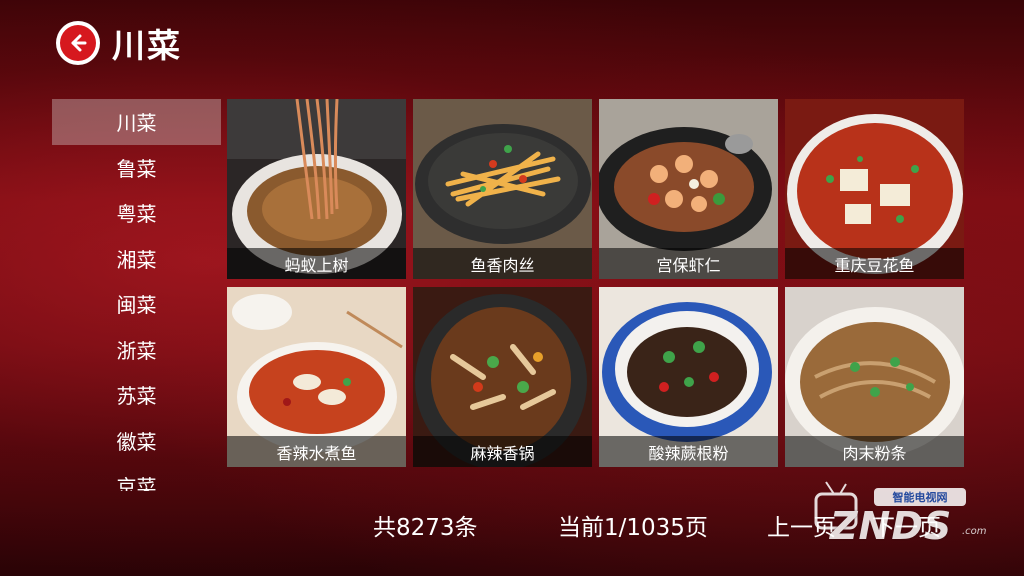 This screenshot has height=576, width=1024. Describe the element at coordinates (136, 350) in the screenshot. I see `sidebar-item-zhe: 浙菜` at that location.